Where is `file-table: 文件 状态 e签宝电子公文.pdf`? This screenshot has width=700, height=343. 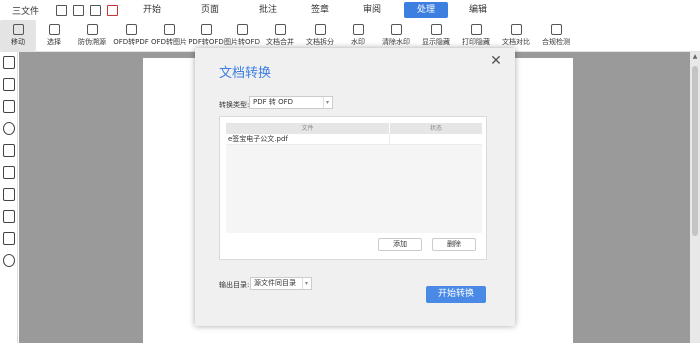
file-table: 文件 状态 e签宝电子公文.pdf is located at coordinates (354, 178).